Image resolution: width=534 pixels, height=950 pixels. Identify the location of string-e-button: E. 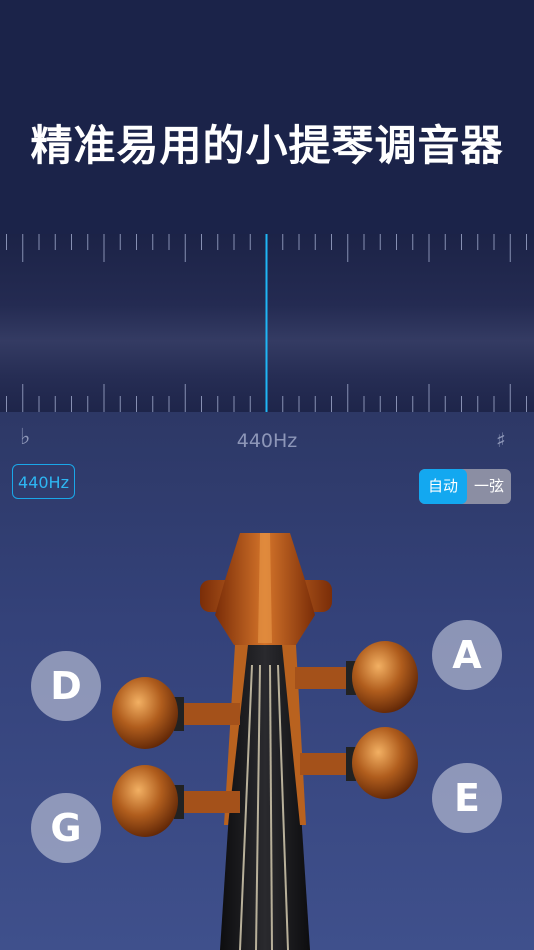
(467, 798).